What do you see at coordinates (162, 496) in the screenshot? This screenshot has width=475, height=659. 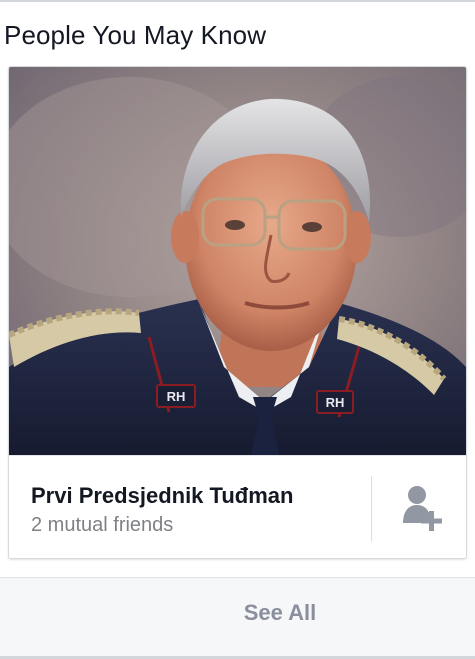 I see `suggestion-name: Prvi Predsjednik Tuđman` at bounding box center [162, 496].